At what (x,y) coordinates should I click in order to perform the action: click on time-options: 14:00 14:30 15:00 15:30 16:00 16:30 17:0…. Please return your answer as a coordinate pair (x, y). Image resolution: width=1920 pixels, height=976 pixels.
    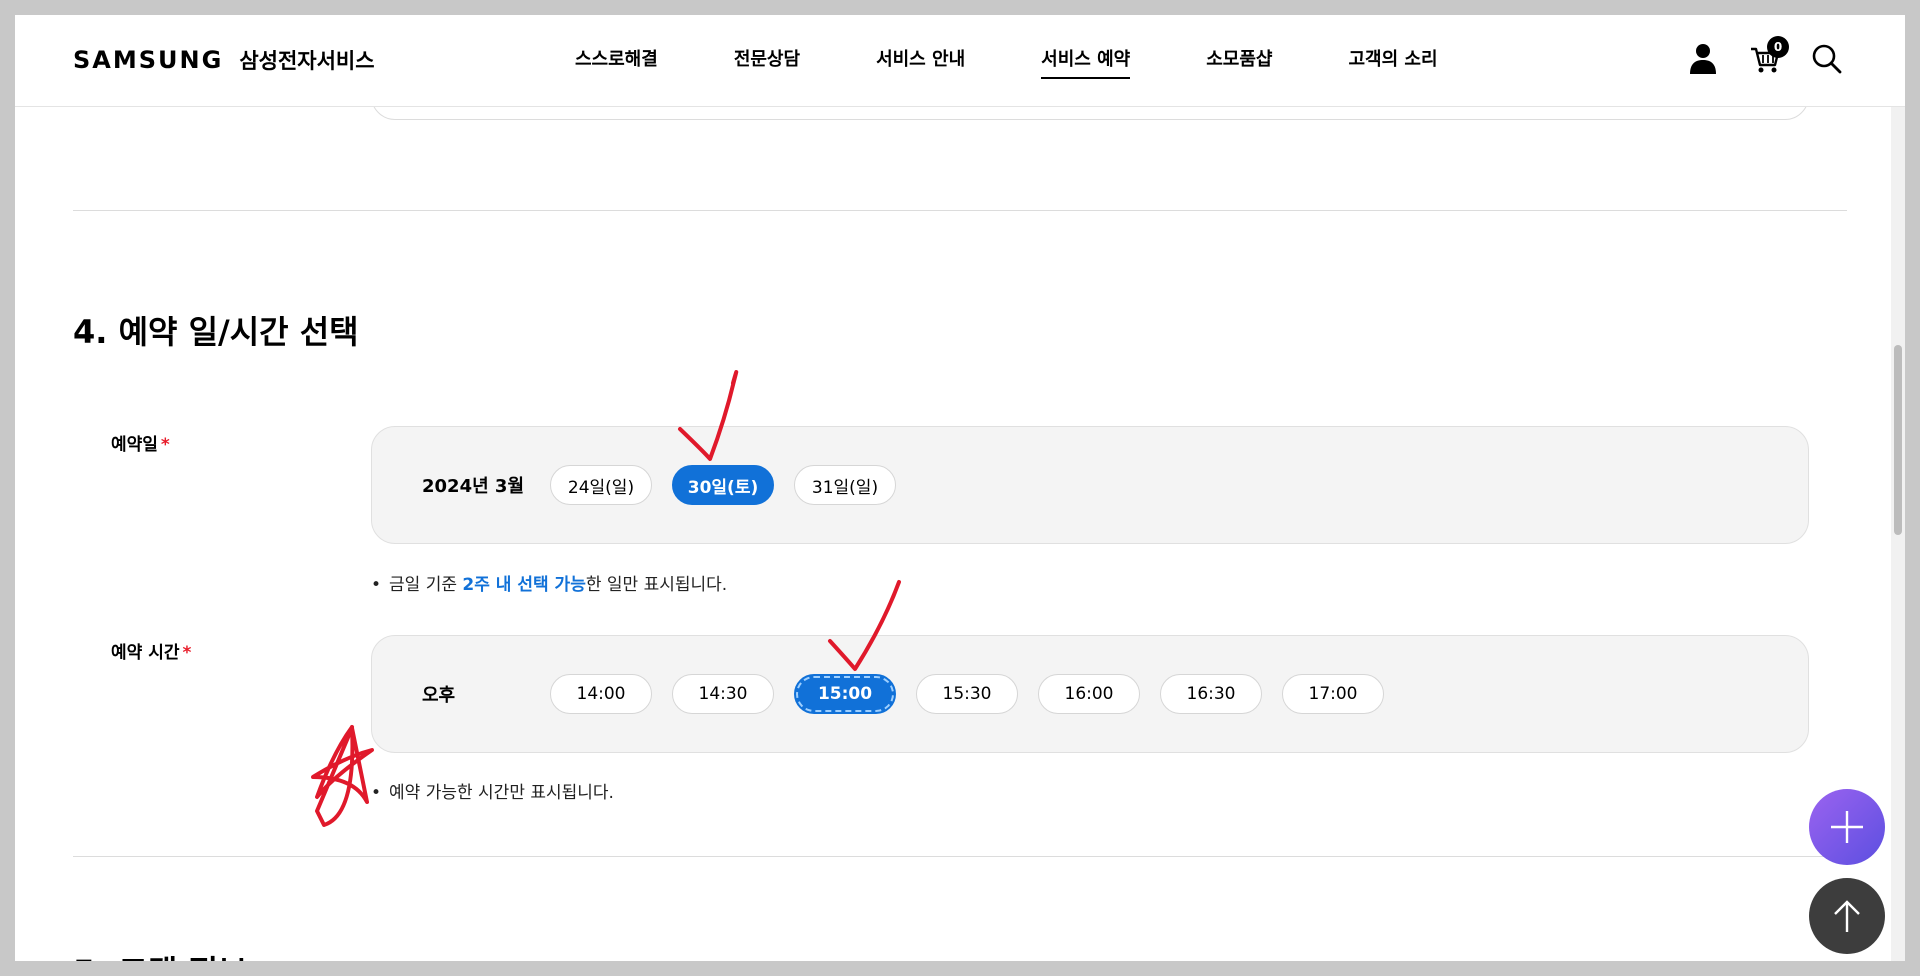
    Looking at the image, I should click on (967, 694).